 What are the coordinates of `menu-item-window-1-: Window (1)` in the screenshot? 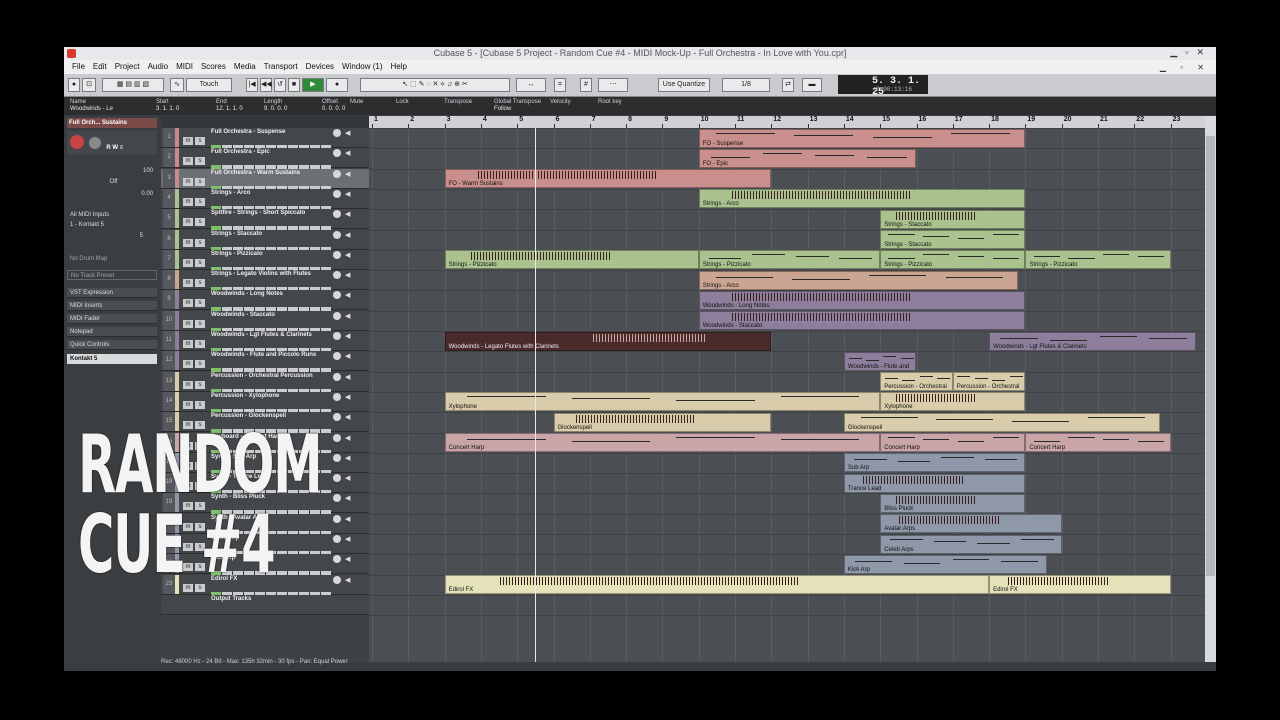 It's located at (362, 66).